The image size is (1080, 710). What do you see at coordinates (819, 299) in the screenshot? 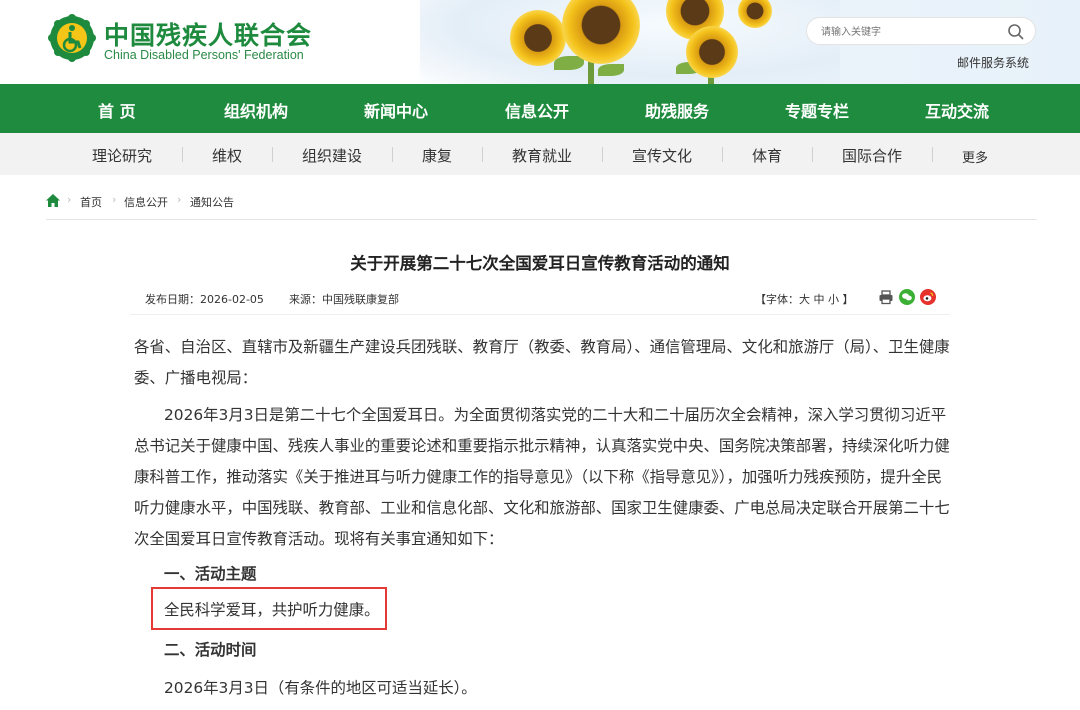
I see `font-size-medium-button: 中` at bounding box center [819, 299].